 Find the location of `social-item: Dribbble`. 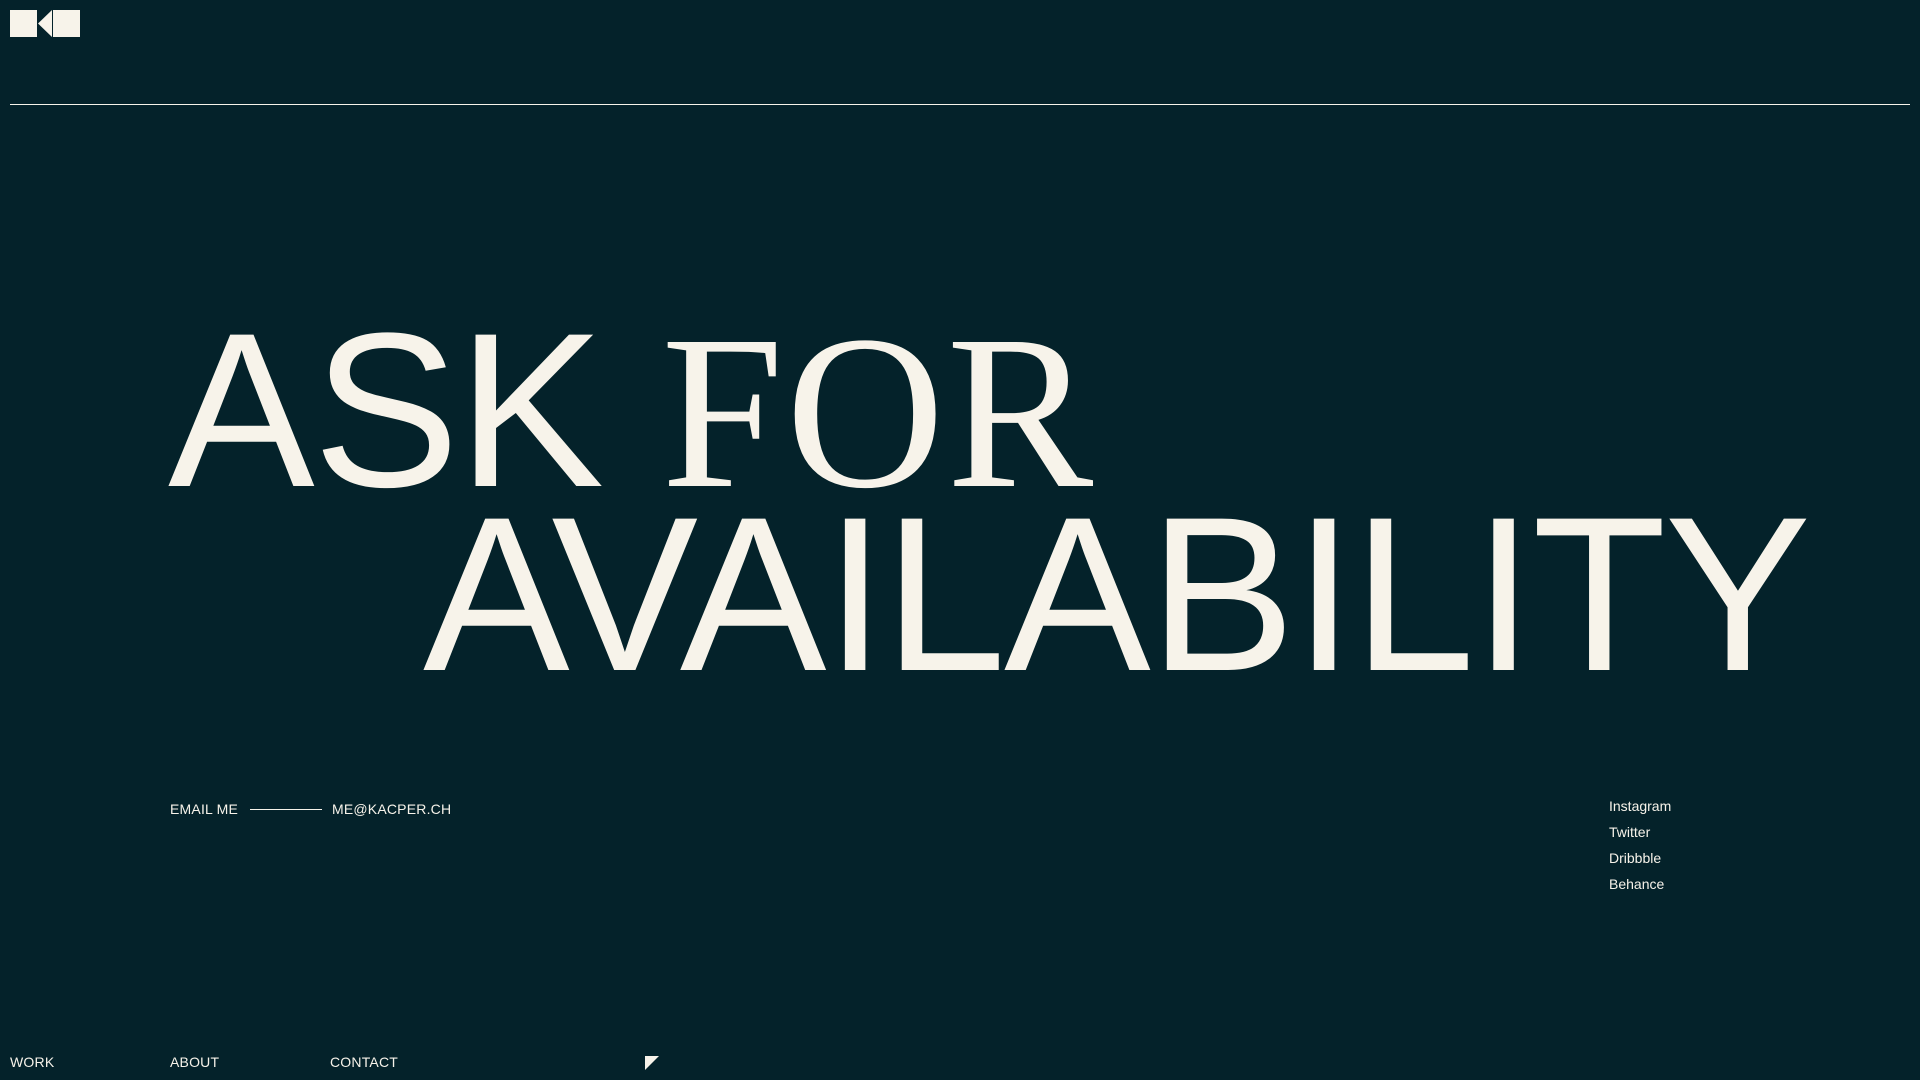

social-item: Dribbble is located at coordinates (1640, 863).